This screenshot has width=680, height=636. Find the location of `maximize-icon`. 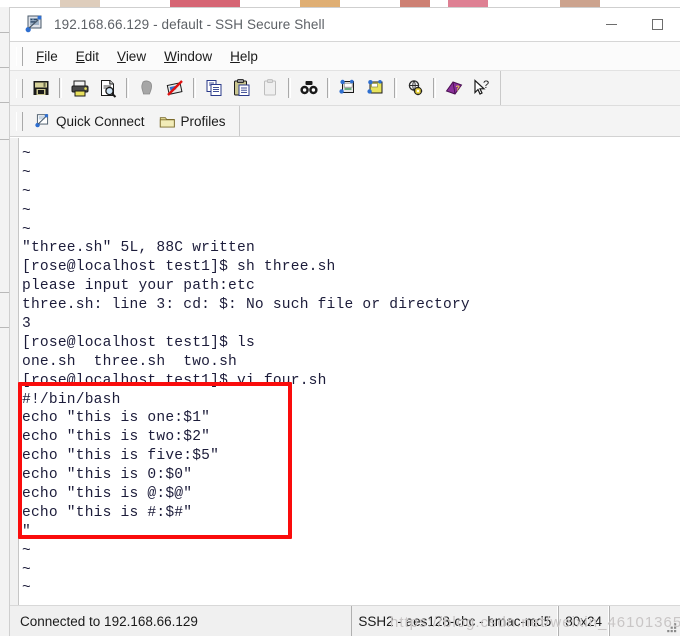

maximize-icon is located at coordinates (657, 24).